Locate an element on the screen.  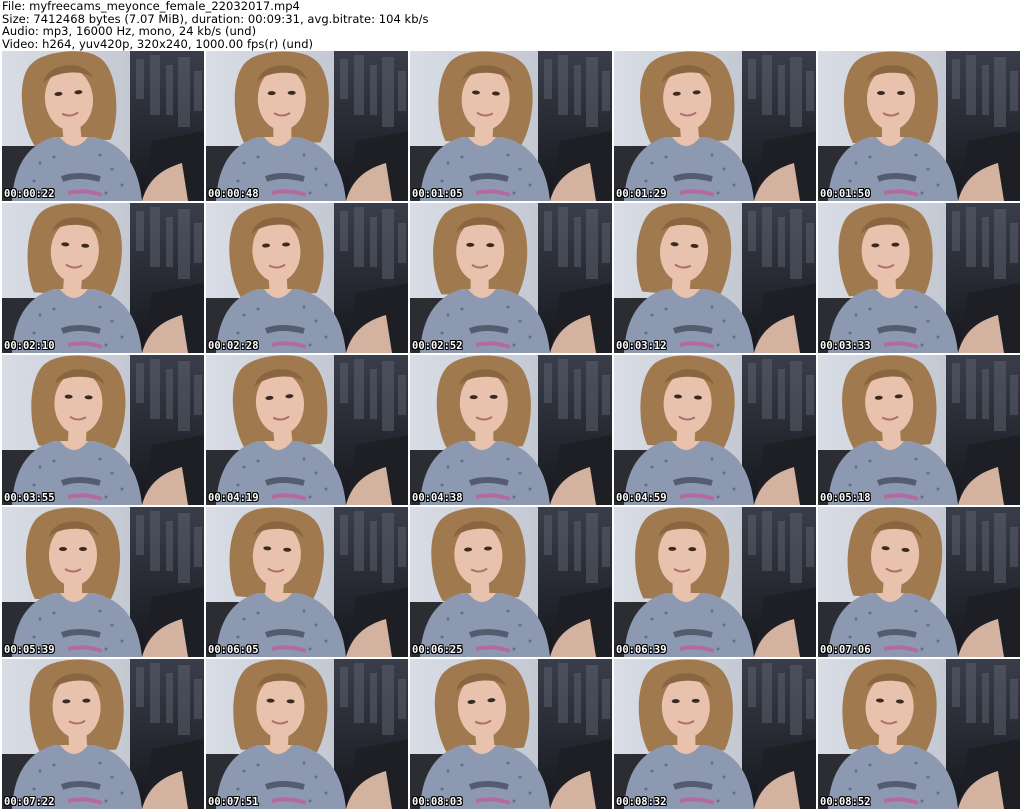
video-frame-thumbnail: 00:02:52 is located at coordinates (511, 278).